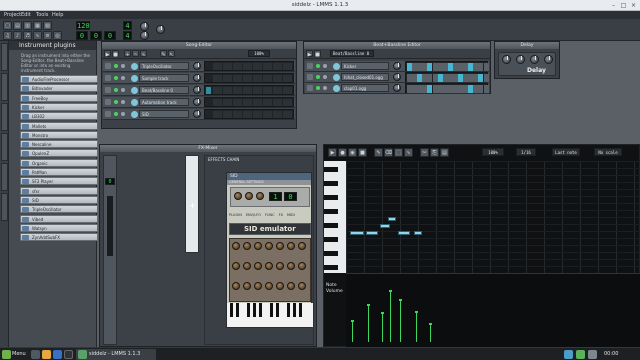 The image size is (640, 360). Describe the element at coordinates (163, 54) in the screenshot. I see `draw-mode-icon: ✎` at that location.